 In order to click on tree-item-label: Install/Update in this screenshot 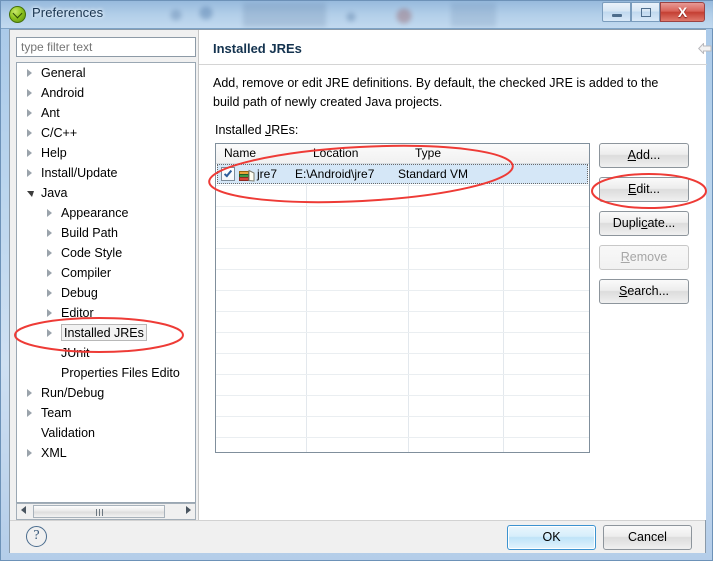, I will do `click(79, 173)`.